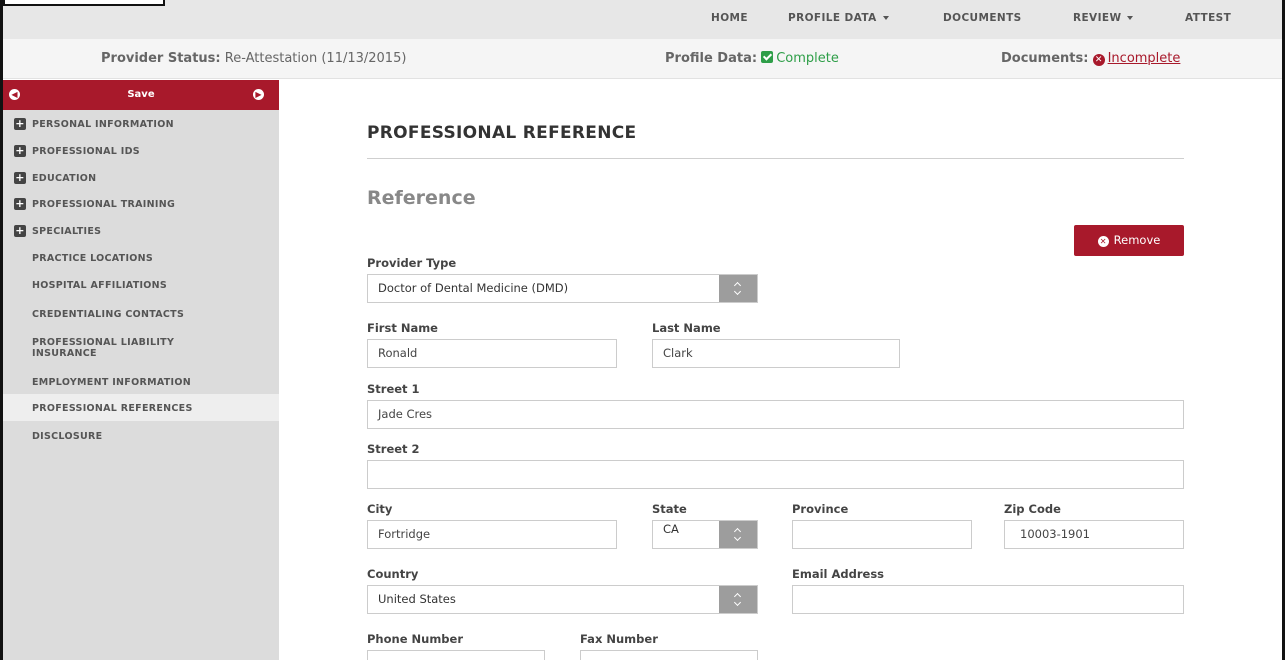 This screenshot has height=660, width=1285. Describe the element at coordinates (258, 94) in the screenshot. I see `arrow-right-icon: ▶` at that location.